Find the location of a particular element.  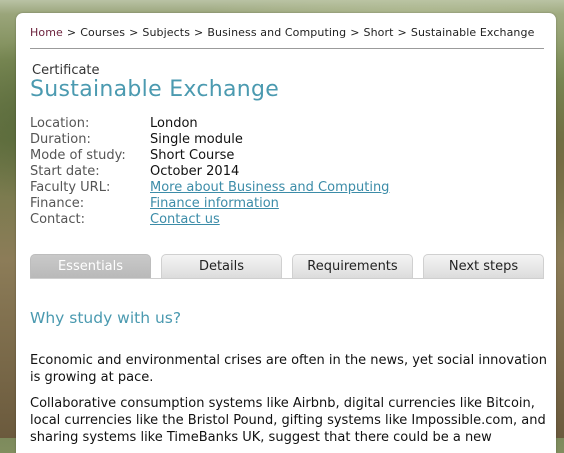

breadcrumb-subjects: Subjects is located at coordinates (166, 32).